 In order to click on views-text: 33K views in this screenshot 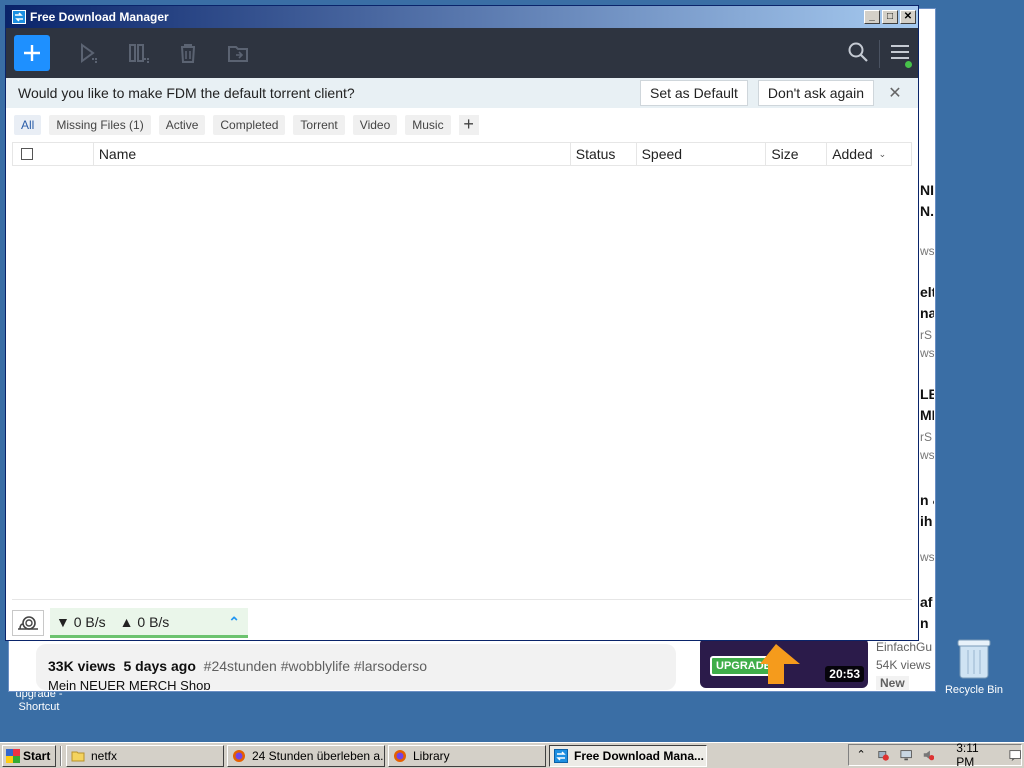, I will do `click(82, 666)`.